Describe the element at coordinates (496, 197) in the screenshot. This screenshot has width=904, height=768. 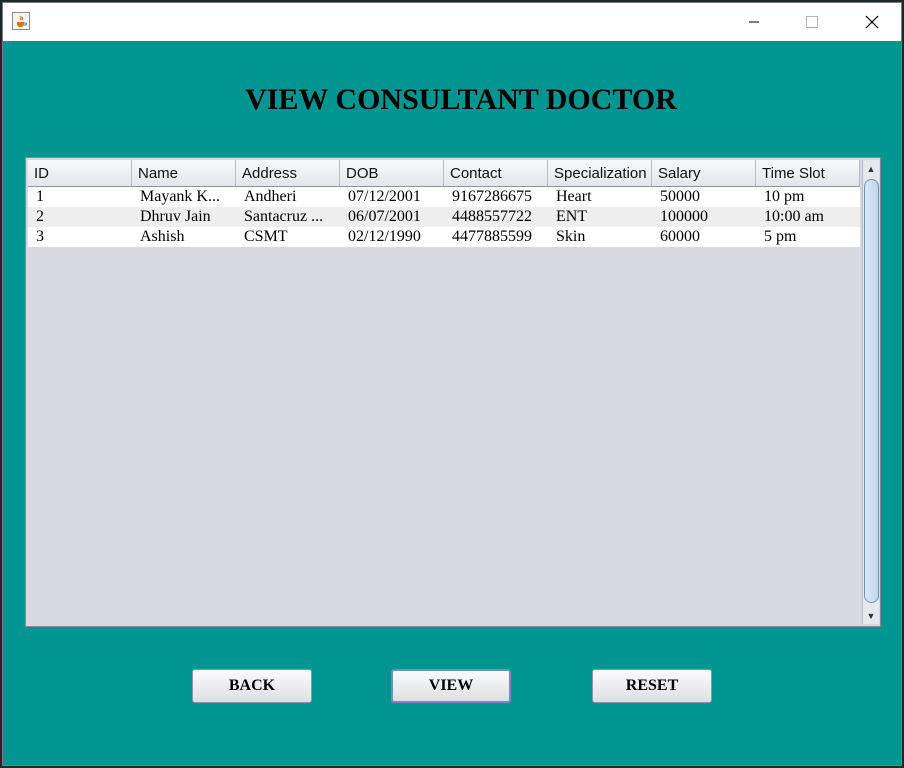
I see `cell-contact: 9167286675` at that location.